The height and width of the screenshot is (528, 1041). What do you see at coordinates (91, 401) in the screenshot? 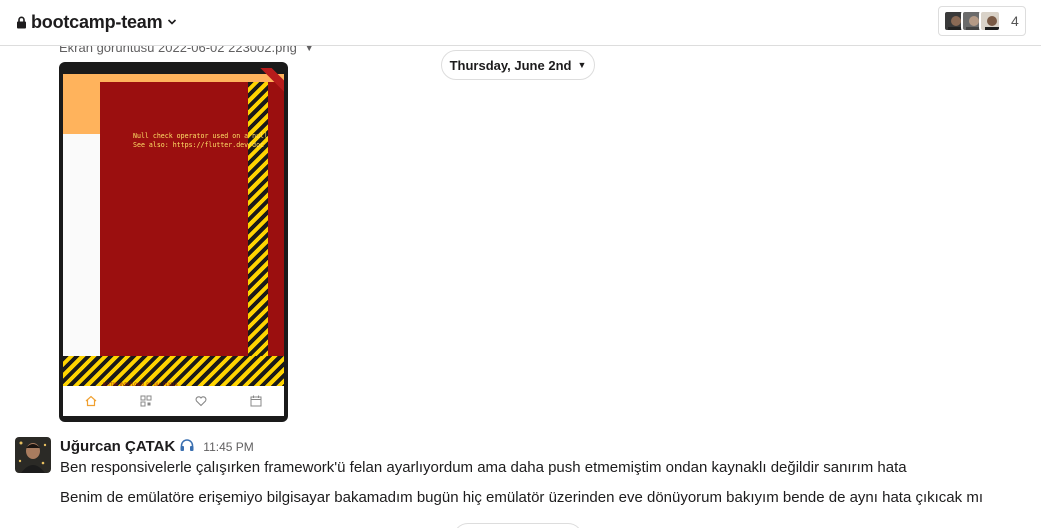
I see `home-icon` at bounding box center [91, 401].